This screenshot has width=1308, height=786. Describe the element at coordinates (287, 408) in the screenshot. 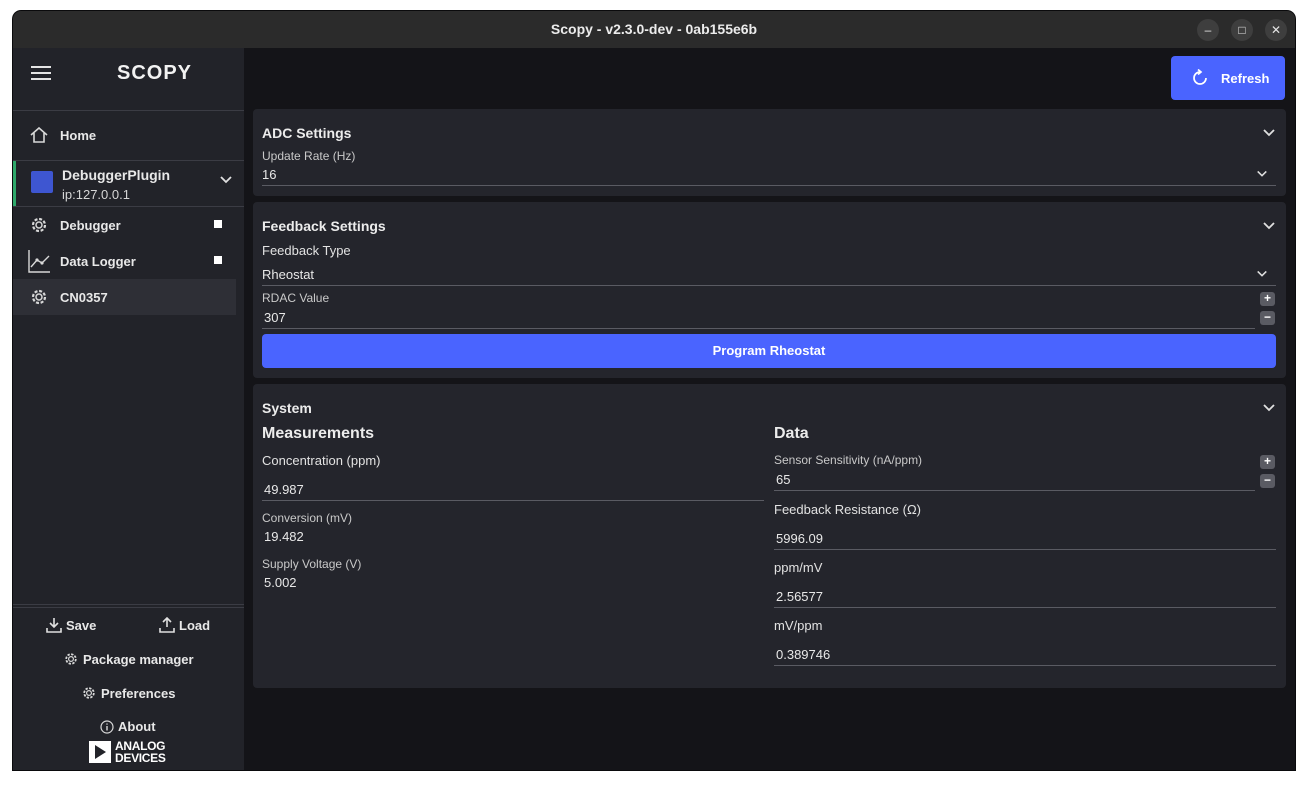

I see `section-title: System` at that location.